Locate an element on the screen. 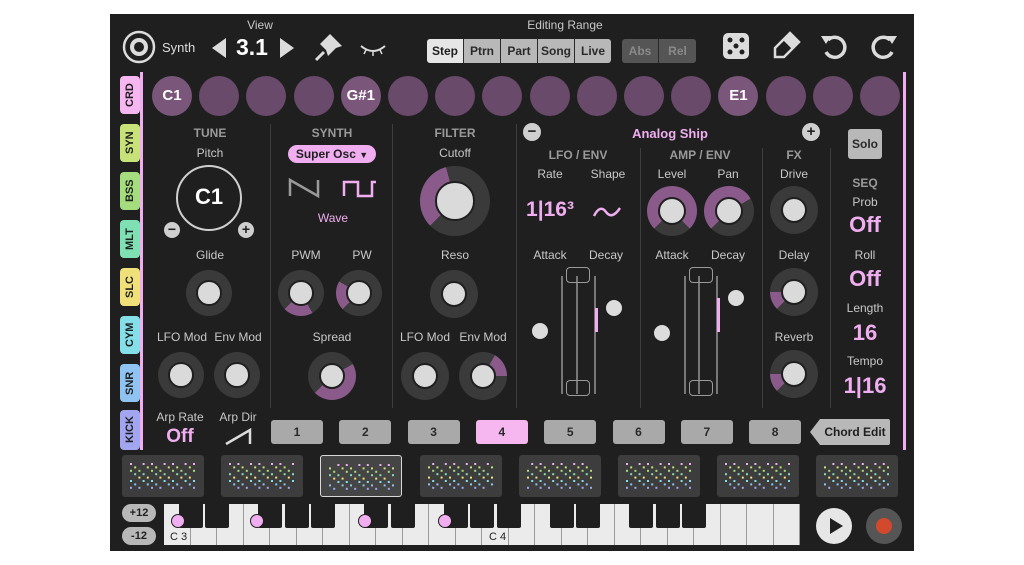 The image size is (1024, 565). arp-rate-value: Off is located at coordinates (180, 437).